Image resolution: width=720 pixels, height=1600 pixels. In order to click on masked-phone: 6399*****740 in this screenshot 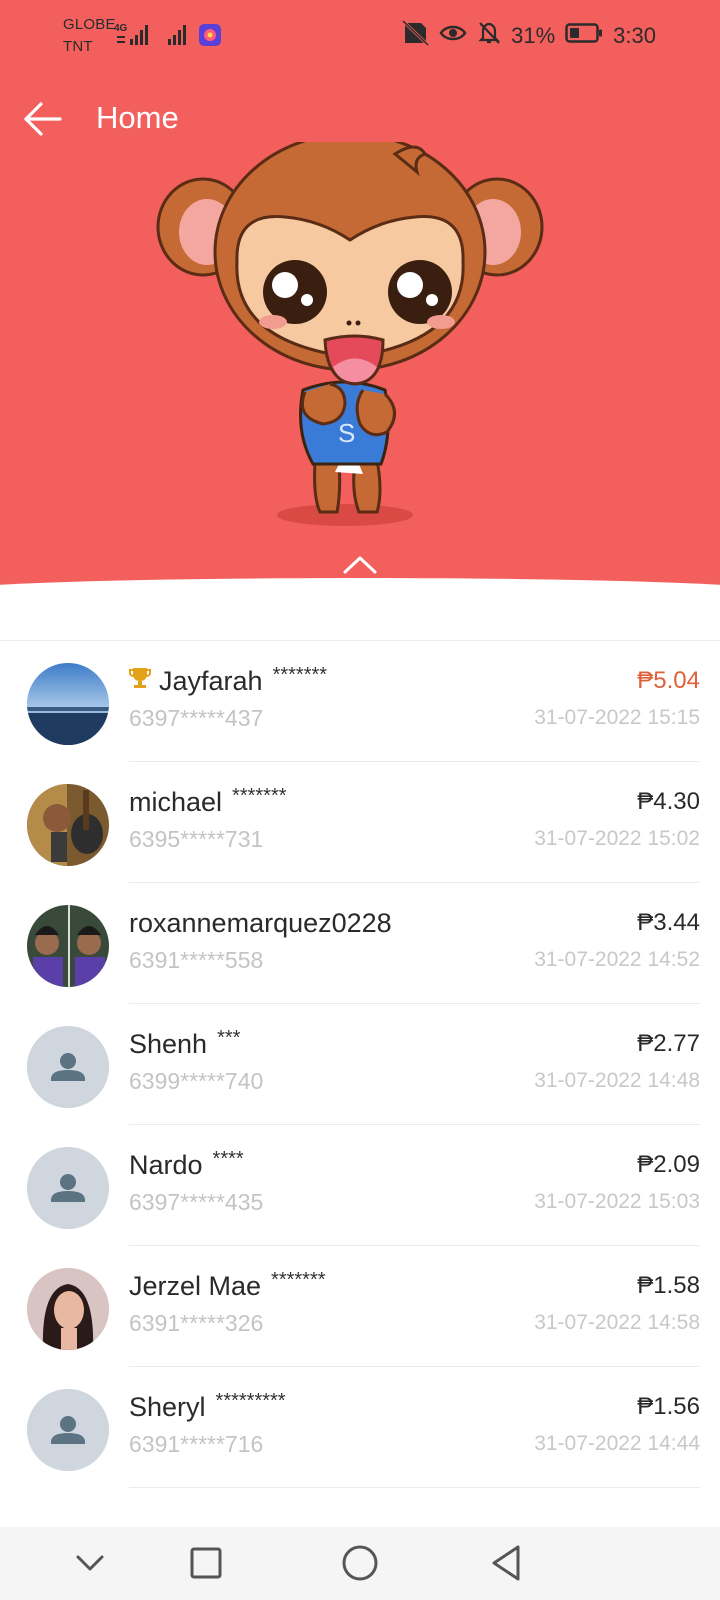, I will do `click(196, 1081)`.